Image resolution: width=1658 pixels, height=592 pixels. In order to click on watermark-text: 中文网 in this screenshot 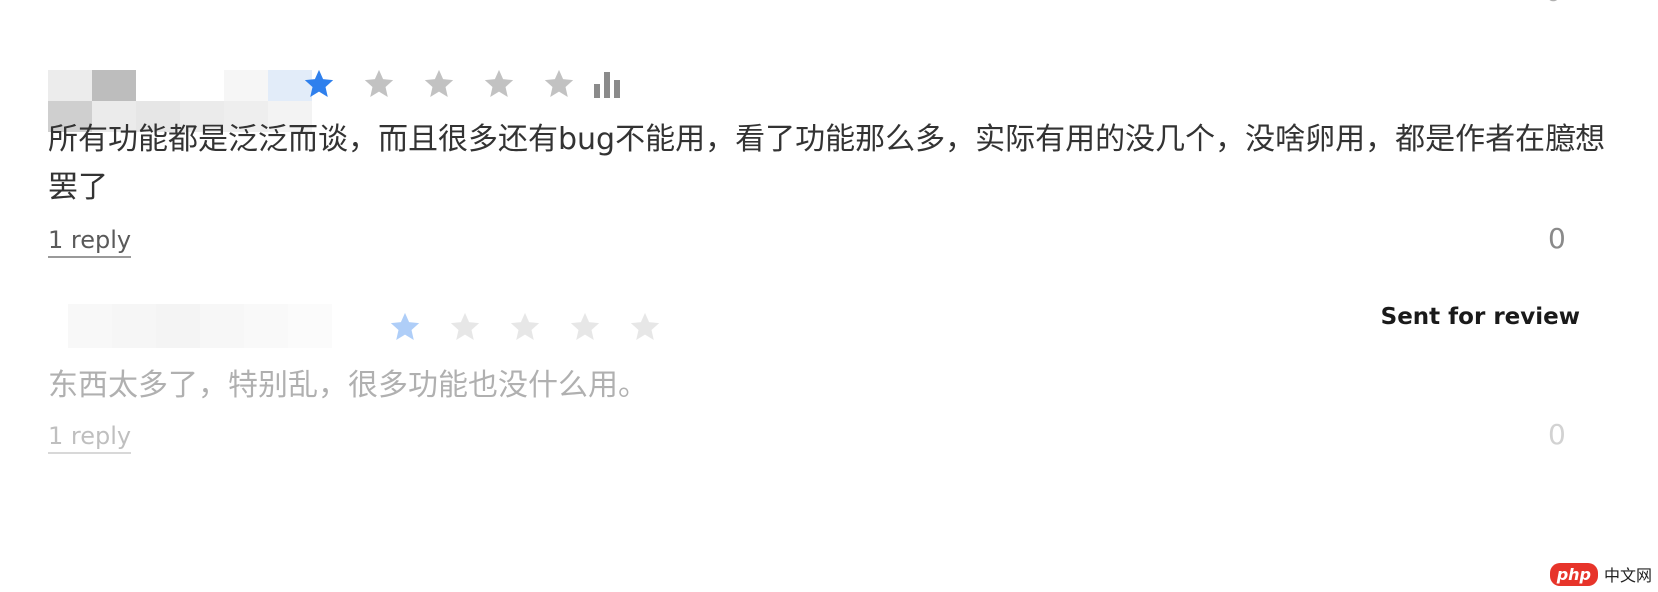, I will do `click(1627, 575)`.